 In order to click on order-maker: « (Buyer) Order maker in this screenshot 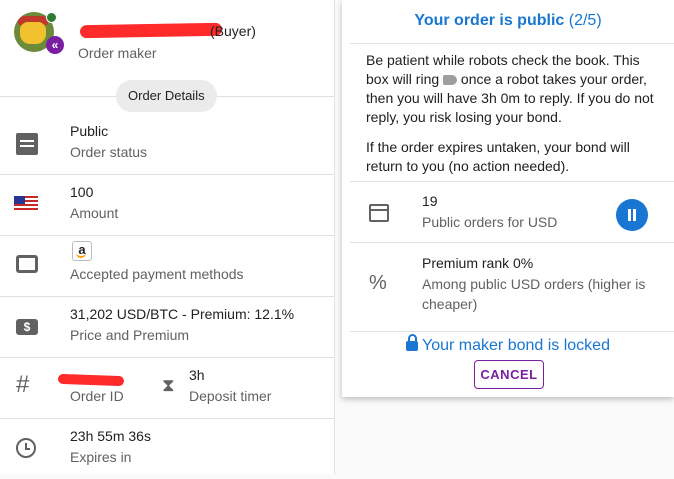, I will do `click(174, 36)`.